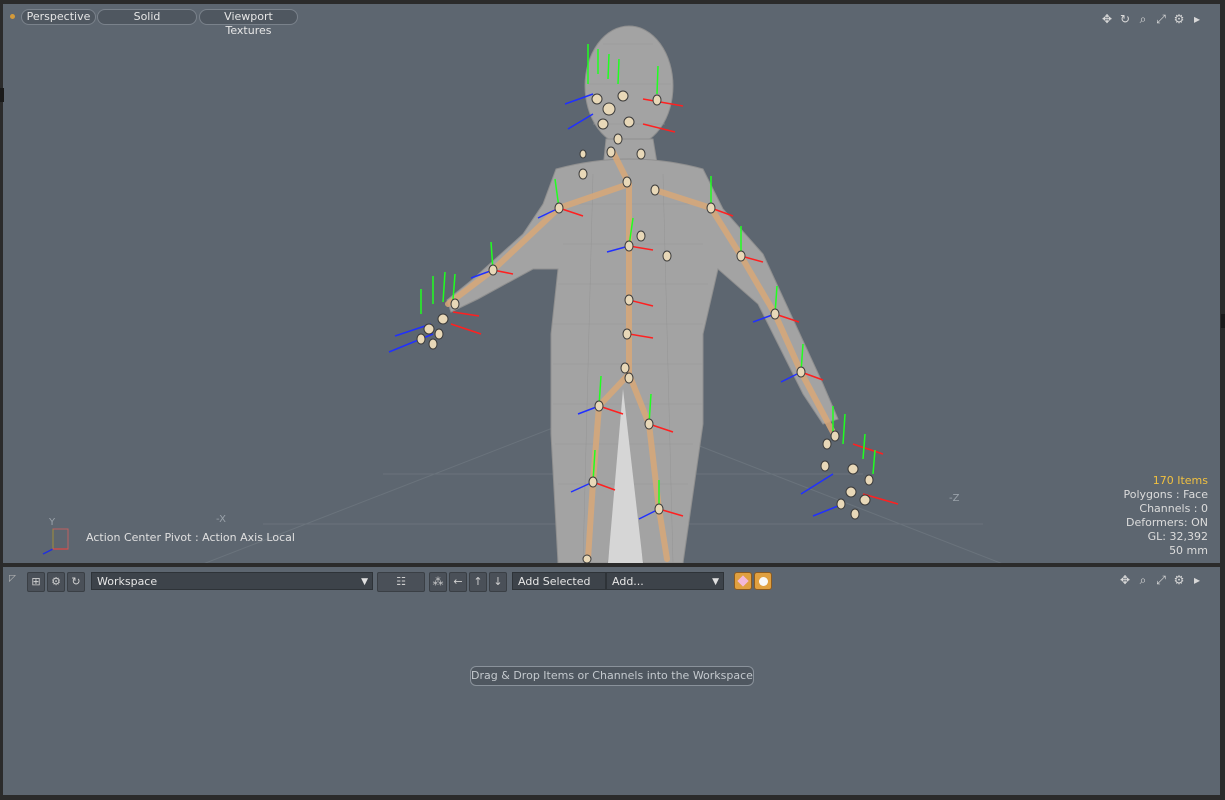 The image size is (1225, 800). I want to click on panel-corner-icon: ◸, so click(12, 579).